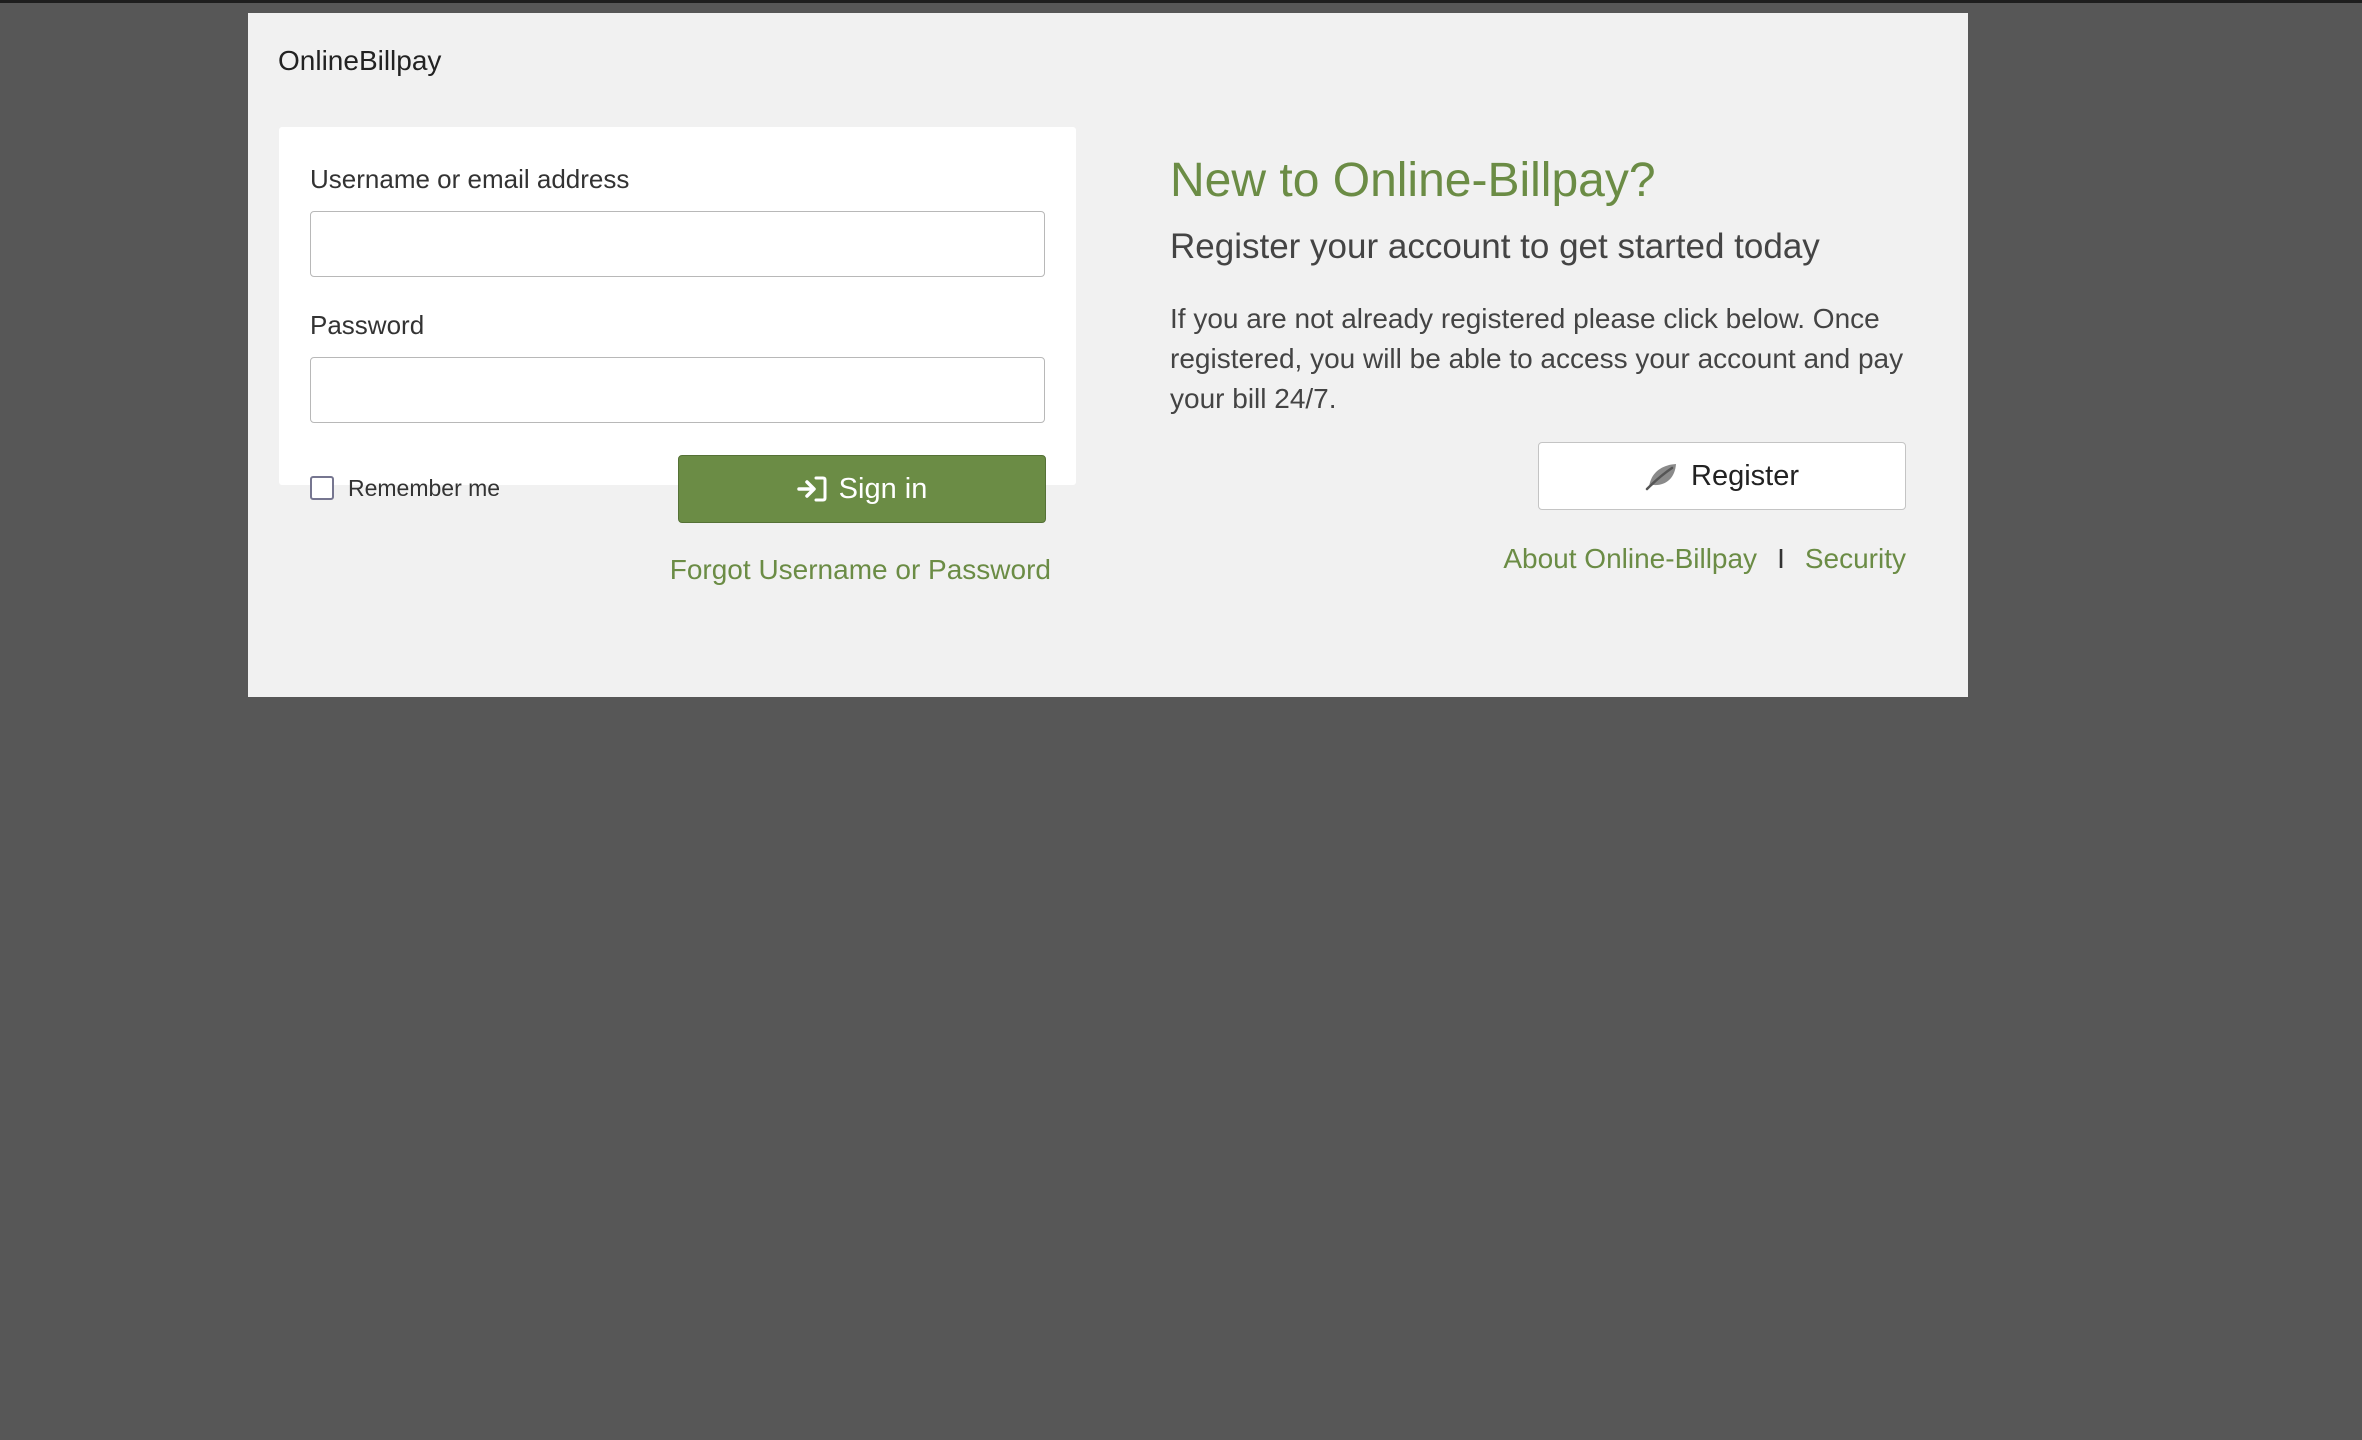 The height and width of the screenshot is (1440, 2362). I want to click on sign-in-icon, so click(811, 489).